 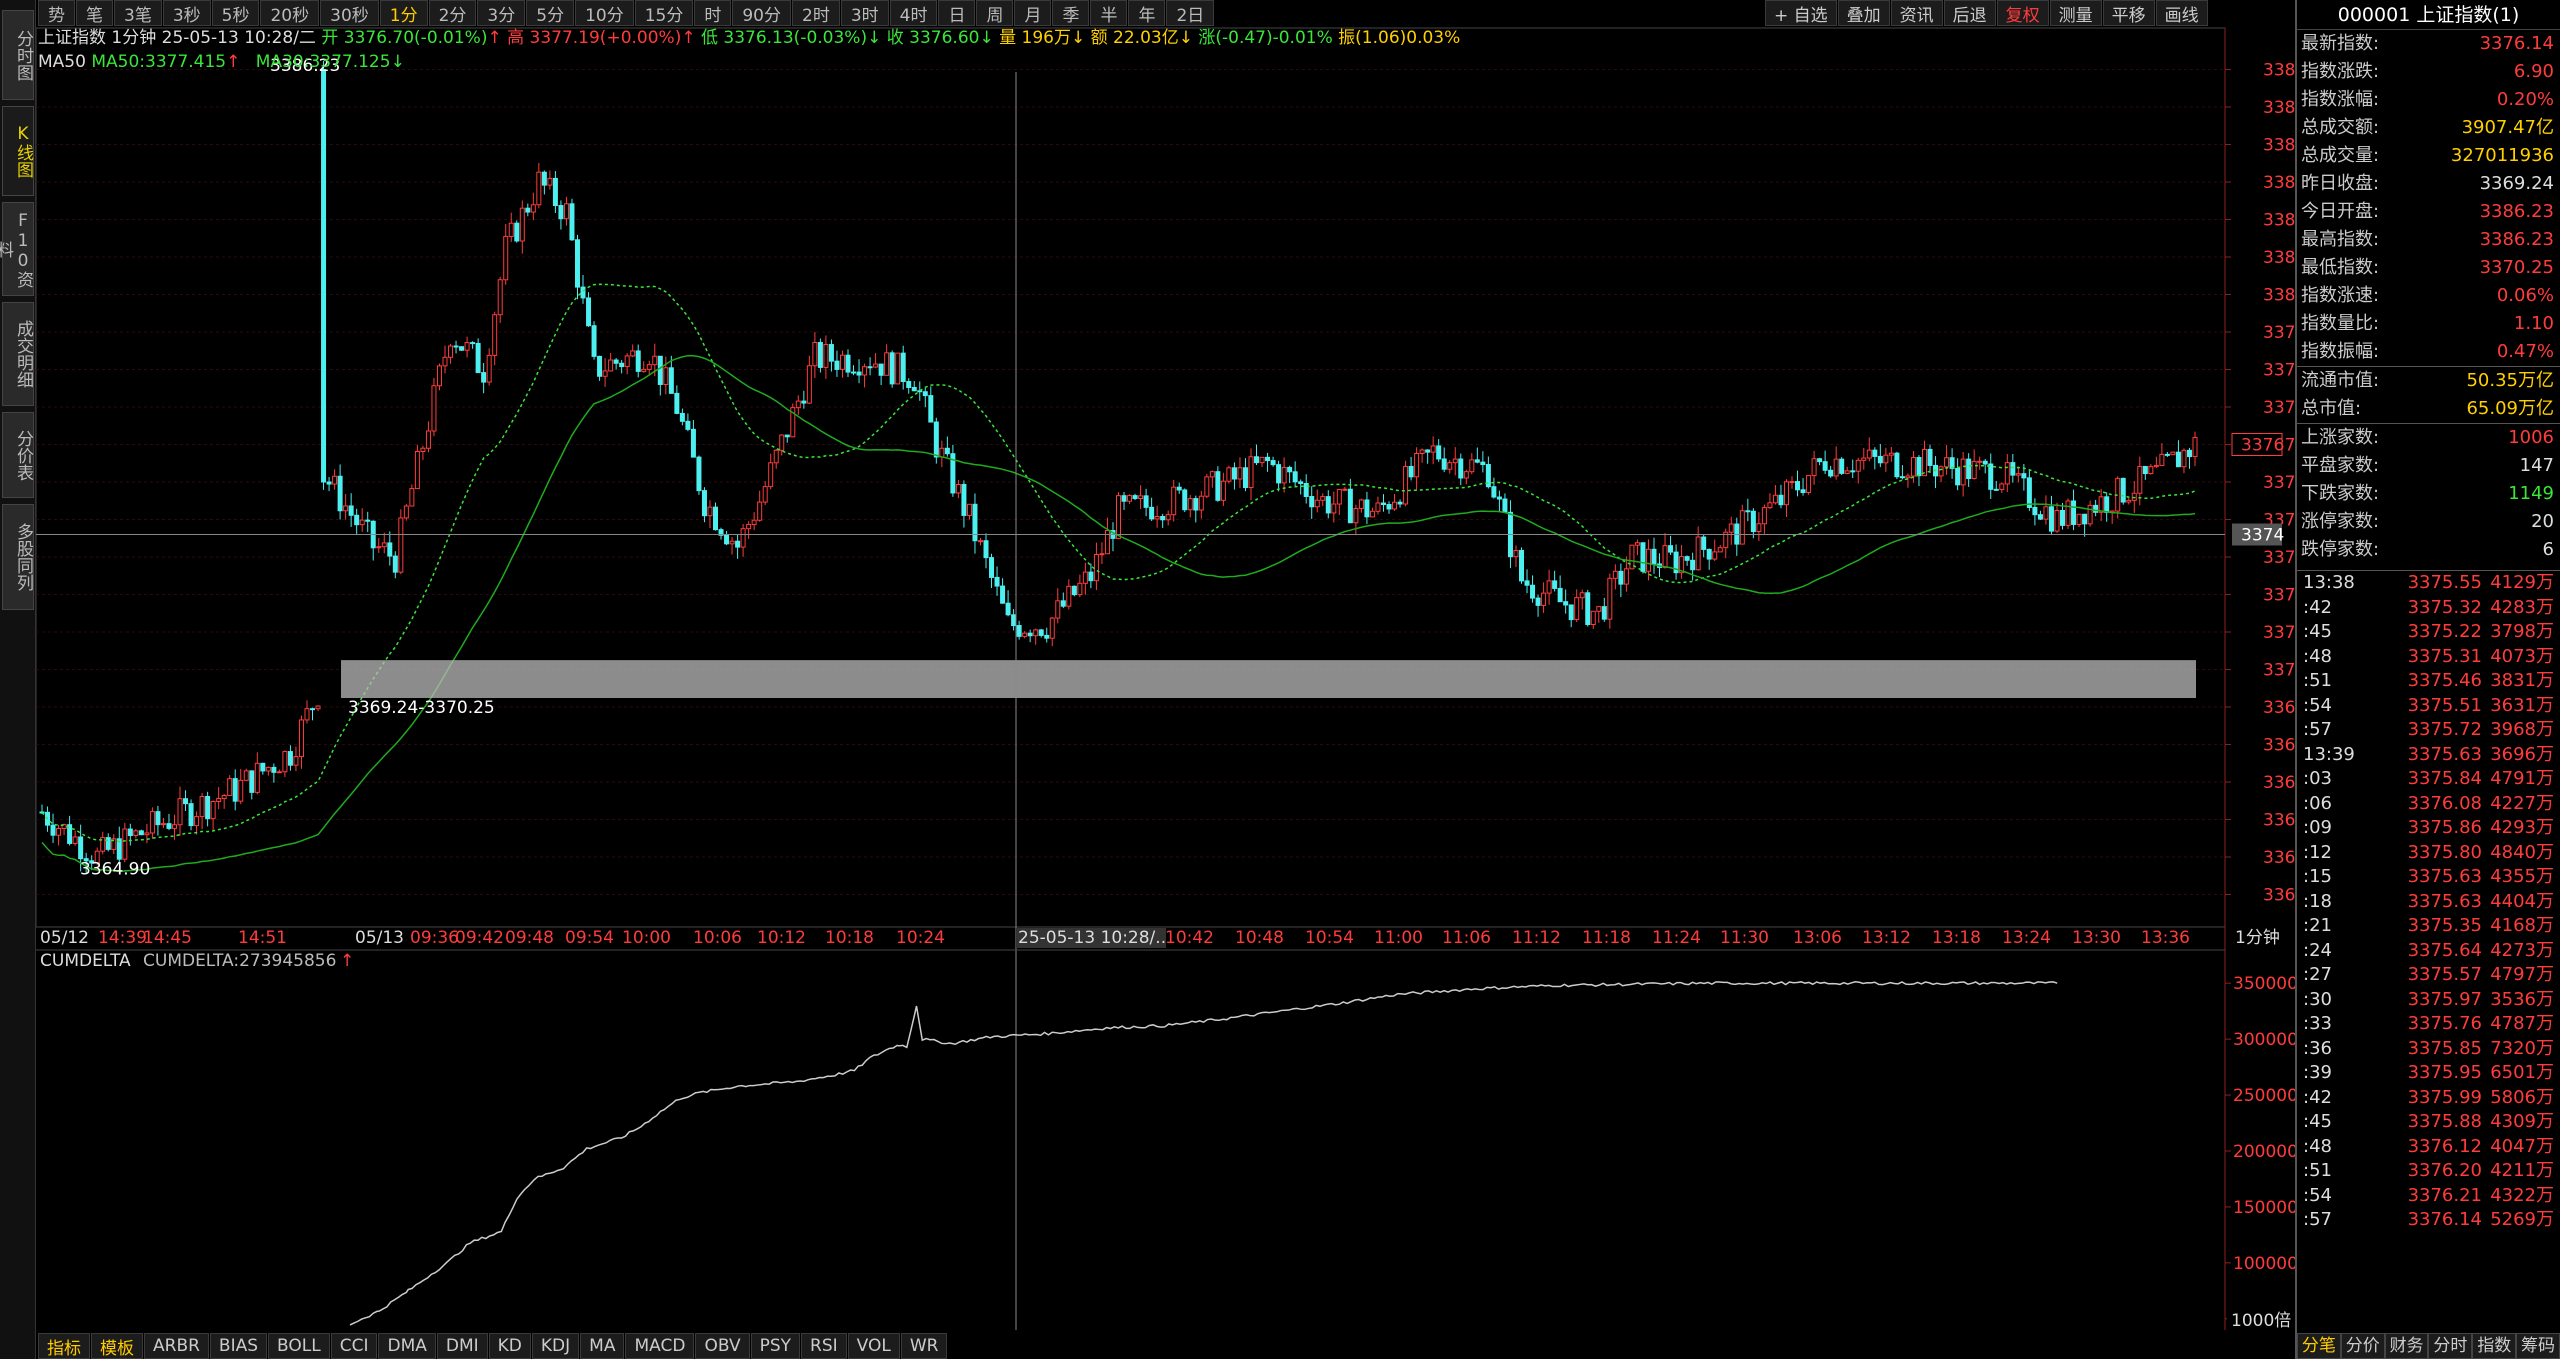 I want to click on tab-f10: F10资料, so click(x=17, y=249).